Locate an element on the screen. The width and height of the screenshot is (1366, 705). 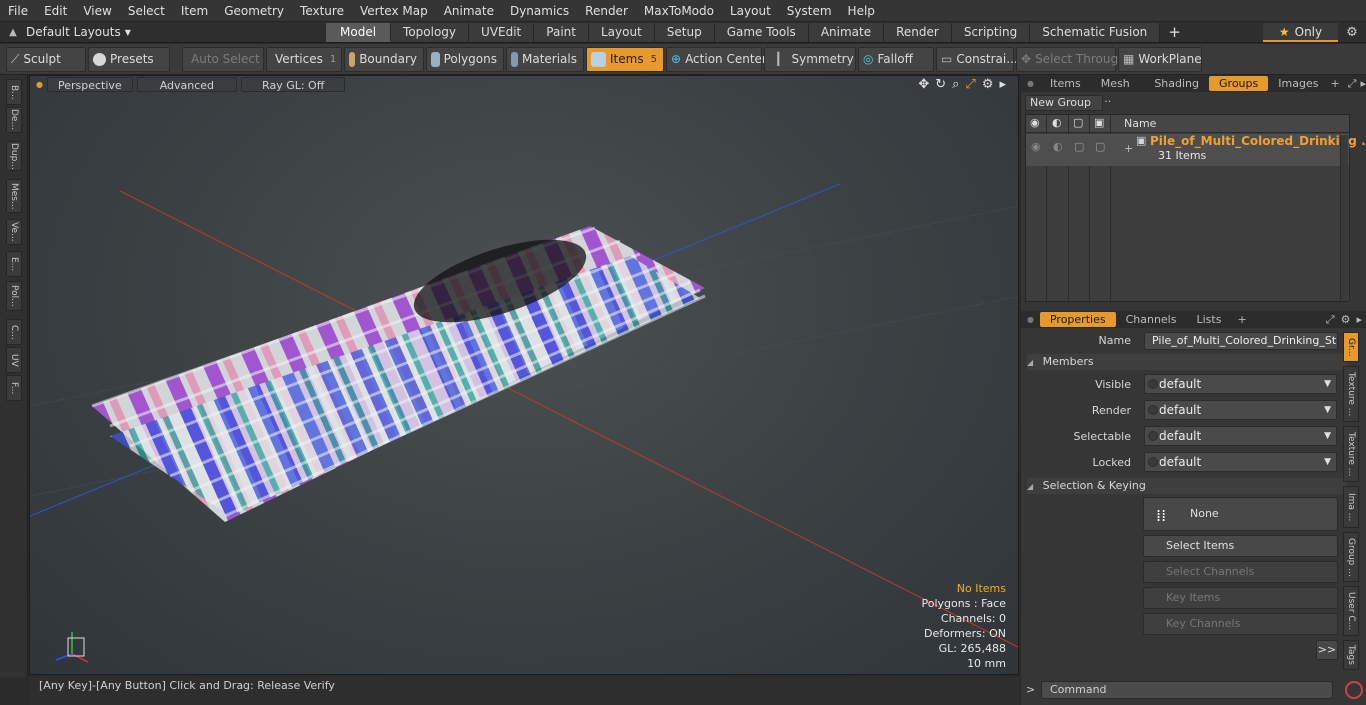
name-field: Pile_of_Multi_Colored_Drinking_Straw is located at coordinates (1241, 341).